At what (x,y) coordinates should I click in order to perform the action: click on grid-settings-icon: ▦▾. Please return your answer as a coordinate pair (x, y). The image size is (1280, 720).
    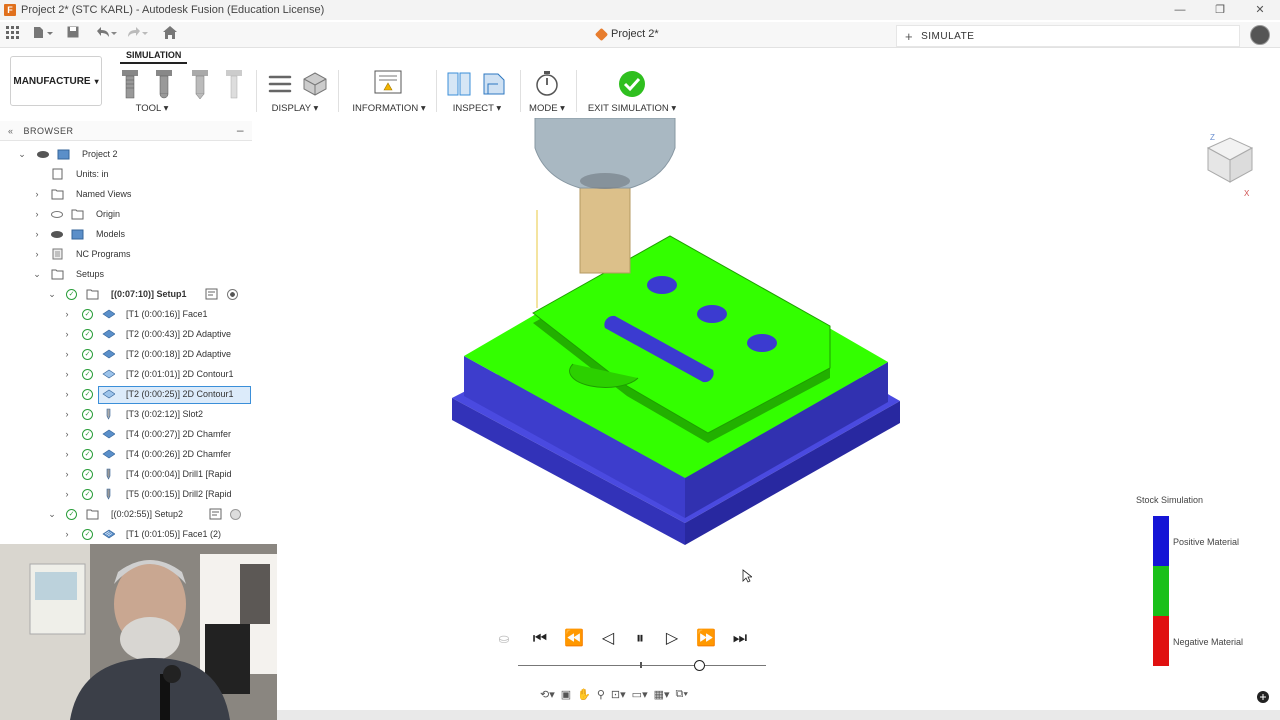
    Looking at the image, I should click on (662, 694).